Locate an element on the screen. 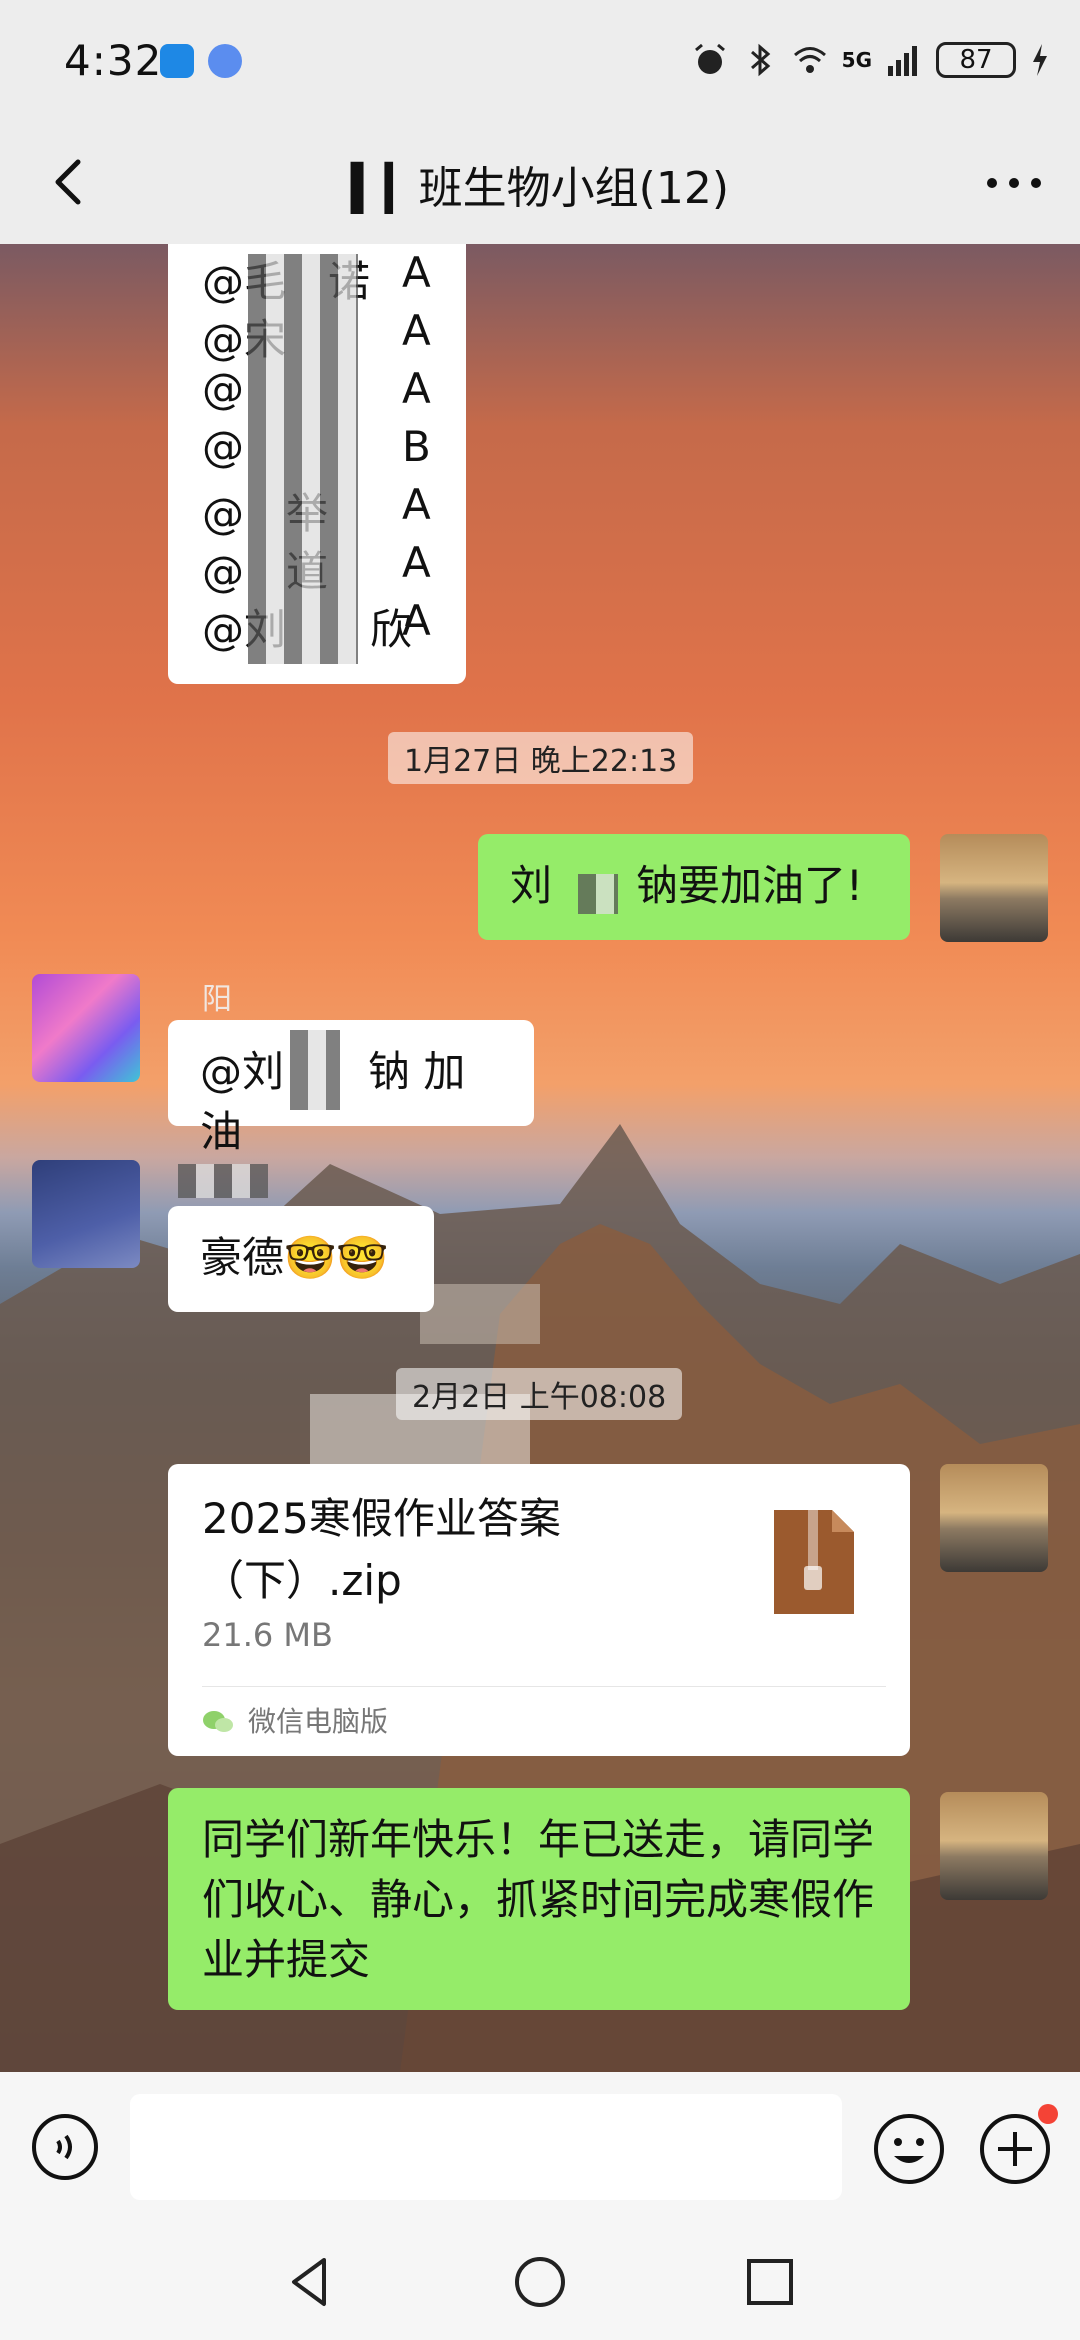 This screenshot has height=2340, width=1080. member-message-bubble: 豪德🤓🤓 is located at coordinates (301, 1259).